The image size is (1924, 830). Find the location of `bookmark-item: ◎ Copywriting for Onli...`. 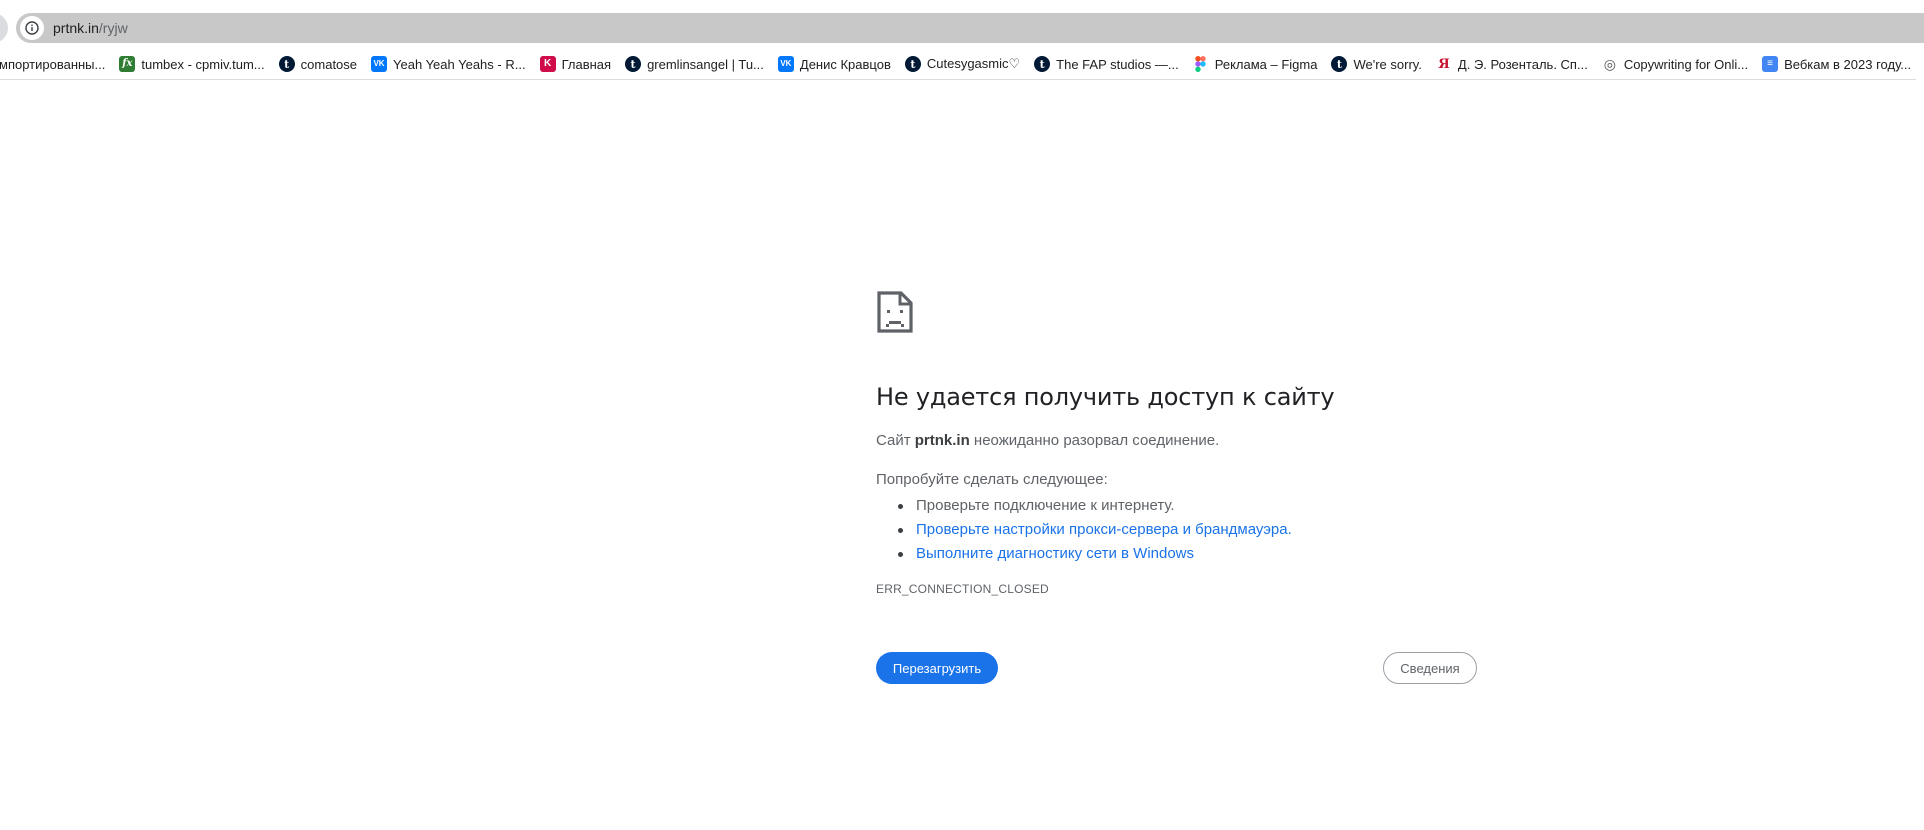

bookmark-item: ◎ Copywriting for Onli... is located at coordinates (1675, 64).